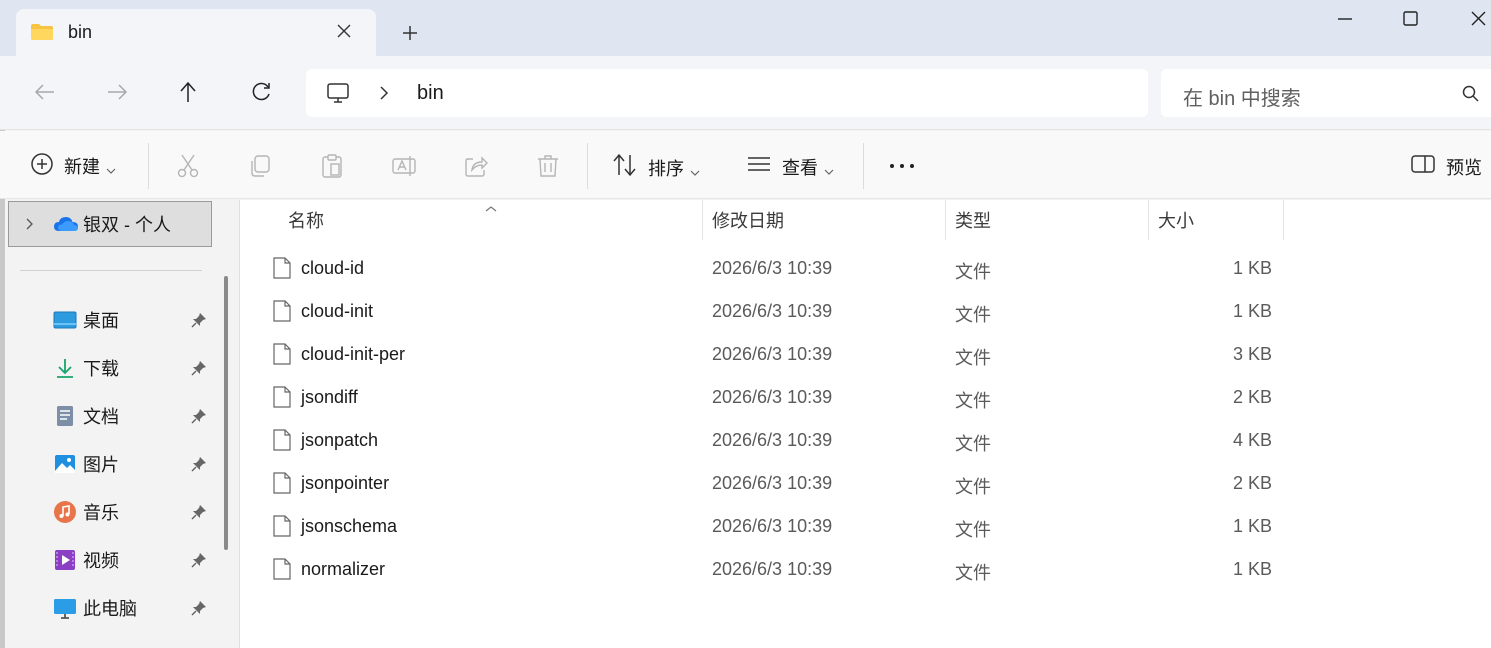 Image resolution: width=1491 pixels, height=648 pixels. I want to click on share-icon, so click(476, 166).